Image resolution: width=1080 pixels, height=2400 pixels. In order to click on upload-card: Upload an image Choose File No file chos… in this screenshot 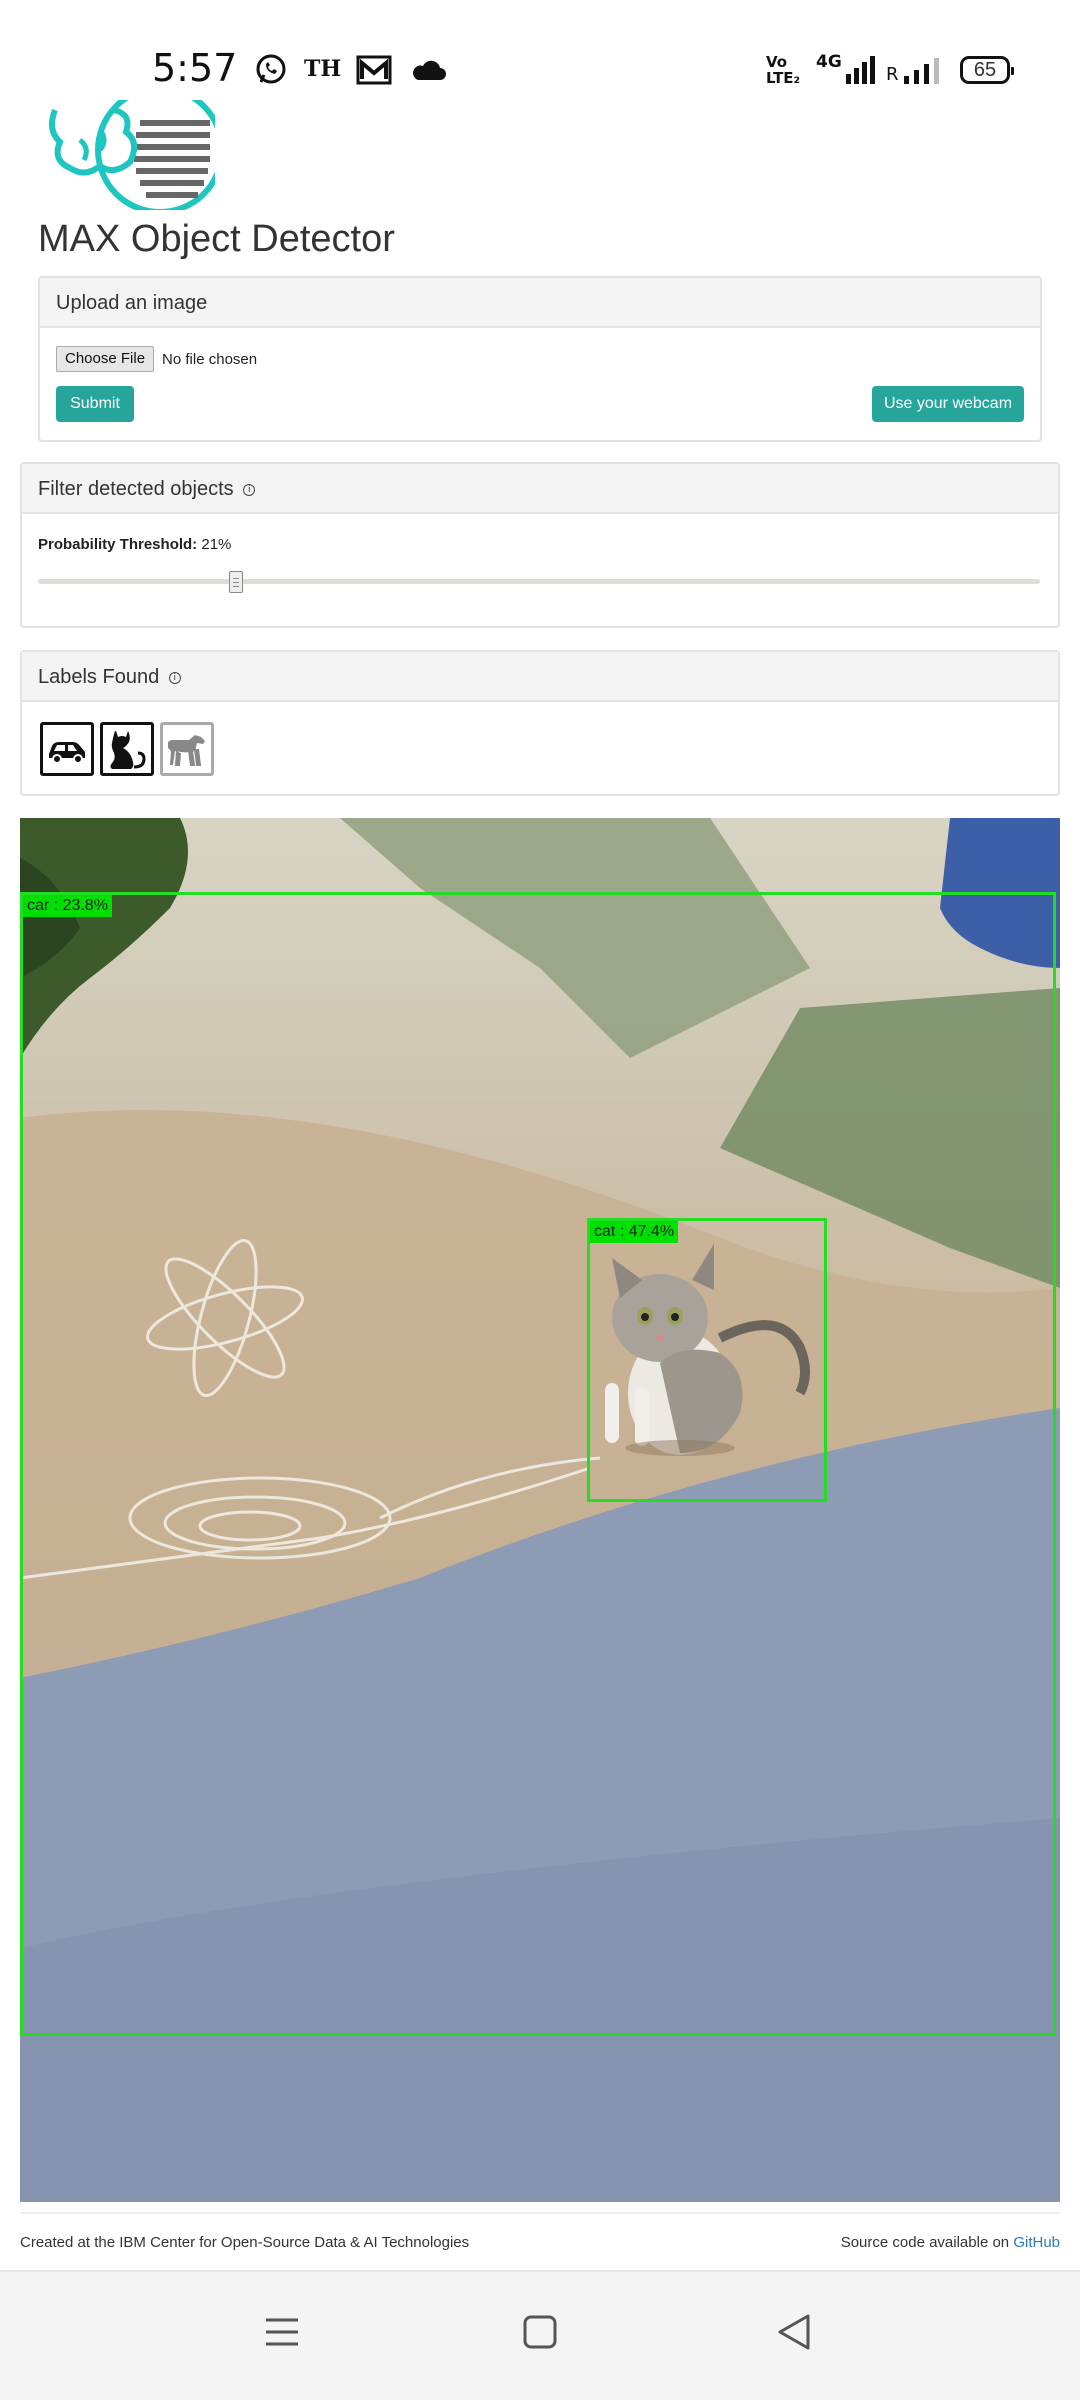, I will do `click(540, 359)`.